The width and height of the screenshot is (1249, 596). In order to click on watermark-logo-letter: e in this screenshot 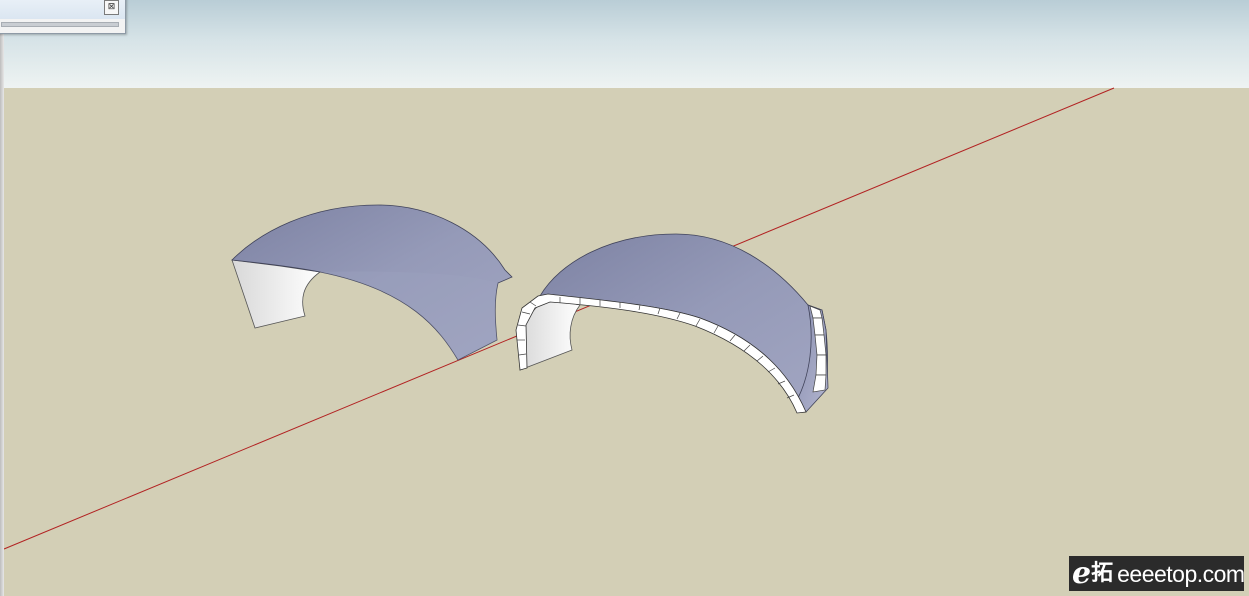, I will do `click(1082, 573)`.